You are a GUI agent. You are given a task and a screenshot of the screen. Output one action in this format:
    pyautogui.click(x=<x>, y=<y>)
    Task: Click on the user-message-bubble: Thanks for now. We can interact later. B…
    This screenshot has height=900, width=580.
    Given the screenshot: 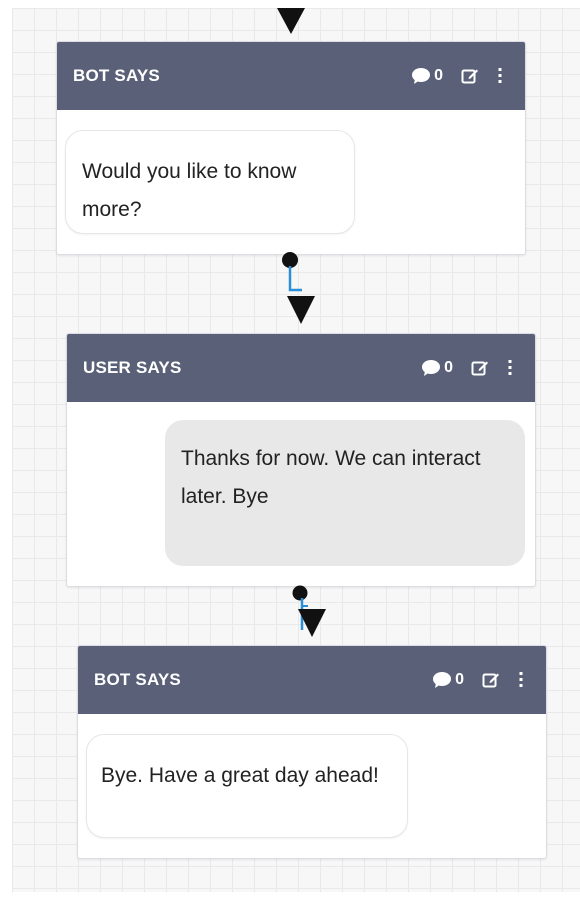 What is the action you would take?
    pyautogui.click(x=345, y=493)
    